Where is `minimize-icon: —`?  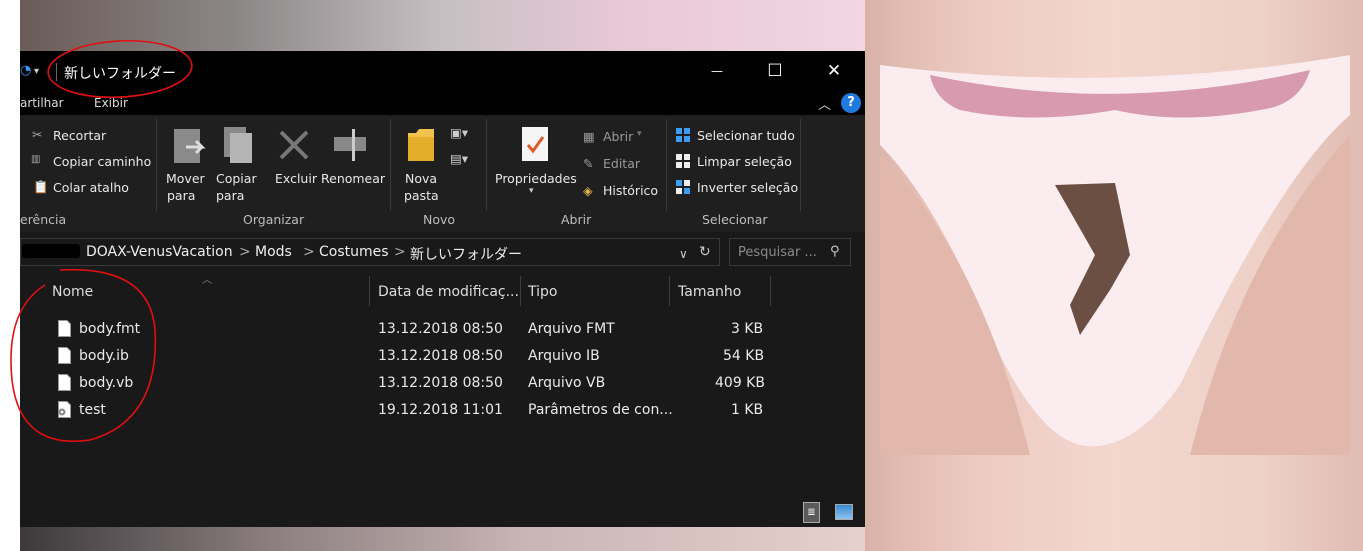
minimize-icon: — is located at coordinates (717, 71).